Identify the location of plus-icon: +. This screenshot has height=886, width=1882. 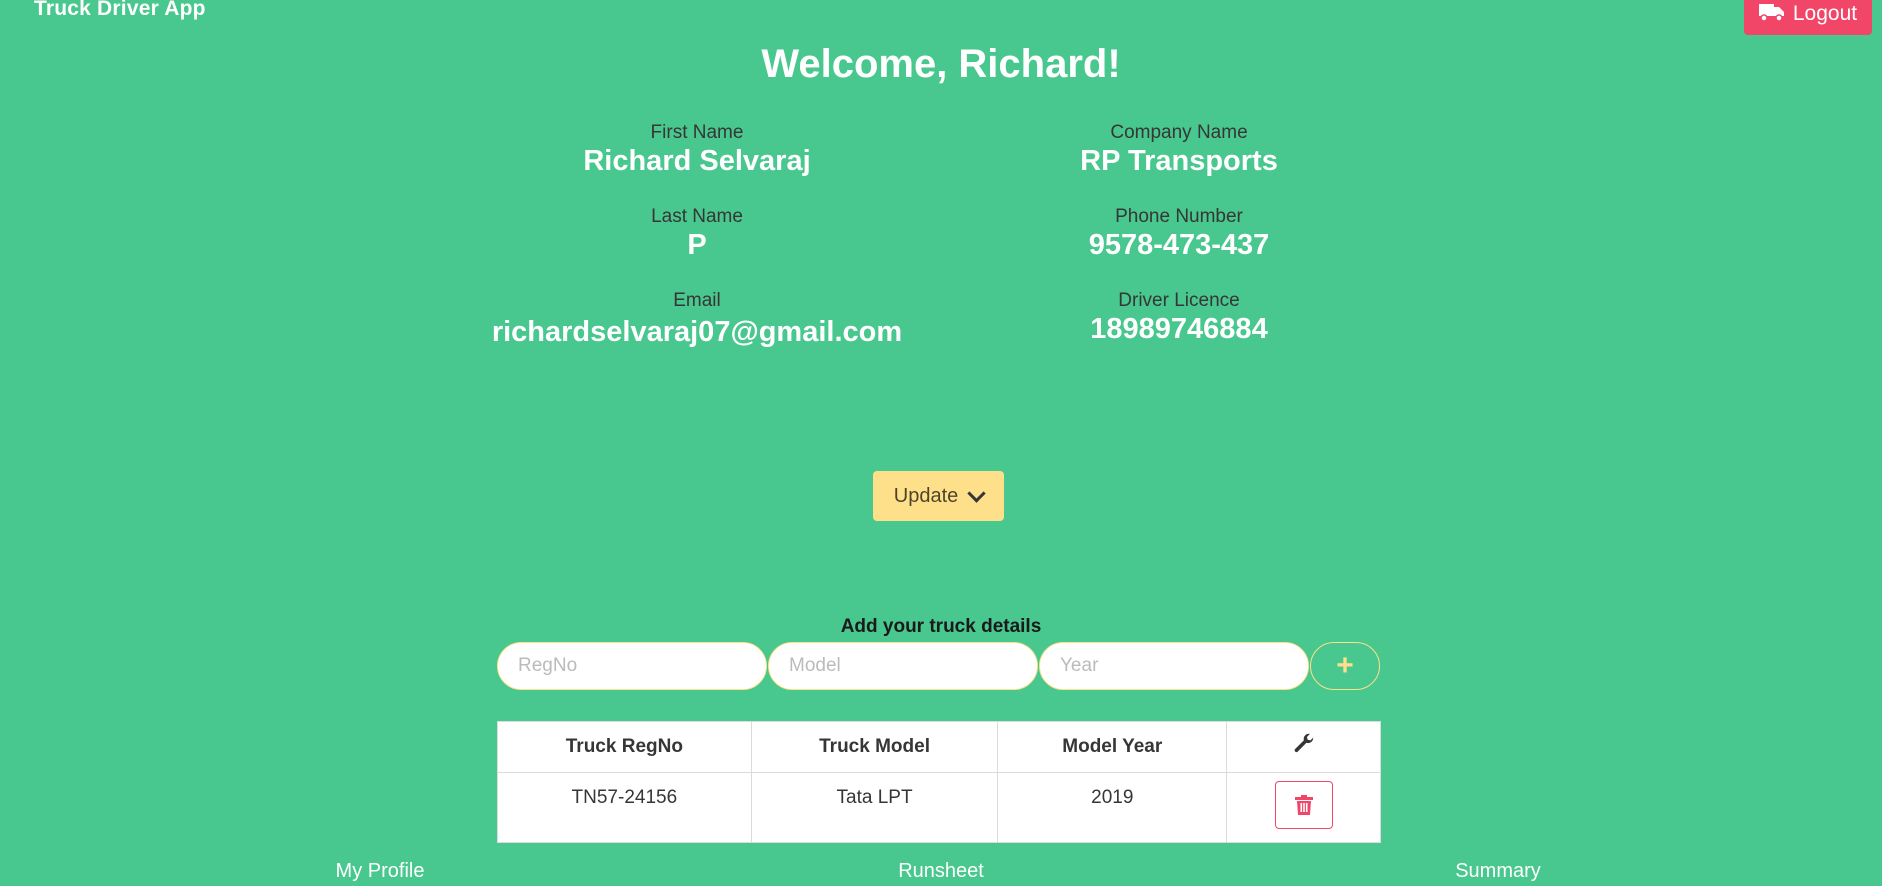
(1345, 665).